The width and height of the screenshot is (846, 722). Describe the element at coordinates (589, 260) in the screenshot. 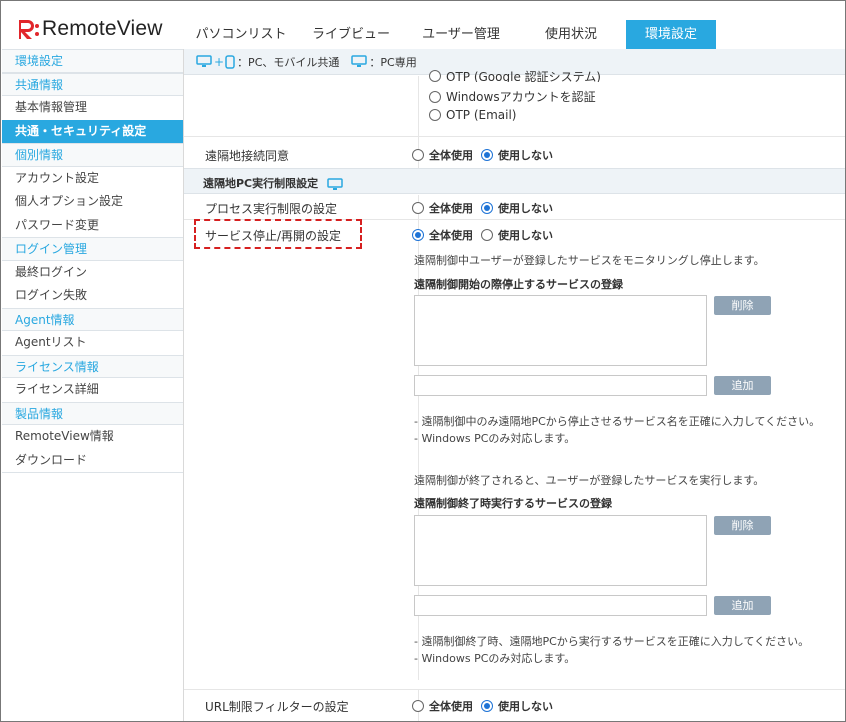

I see `service-stop-description: 遠隔制御中ユーザーが登録したサービスをモニタリングし停止します。` at that location.